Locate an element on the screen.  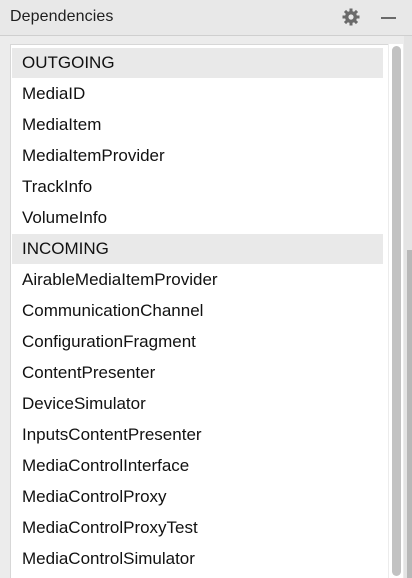
list-item: AirableMediaItemProvider is located at coordinates (197, 280).